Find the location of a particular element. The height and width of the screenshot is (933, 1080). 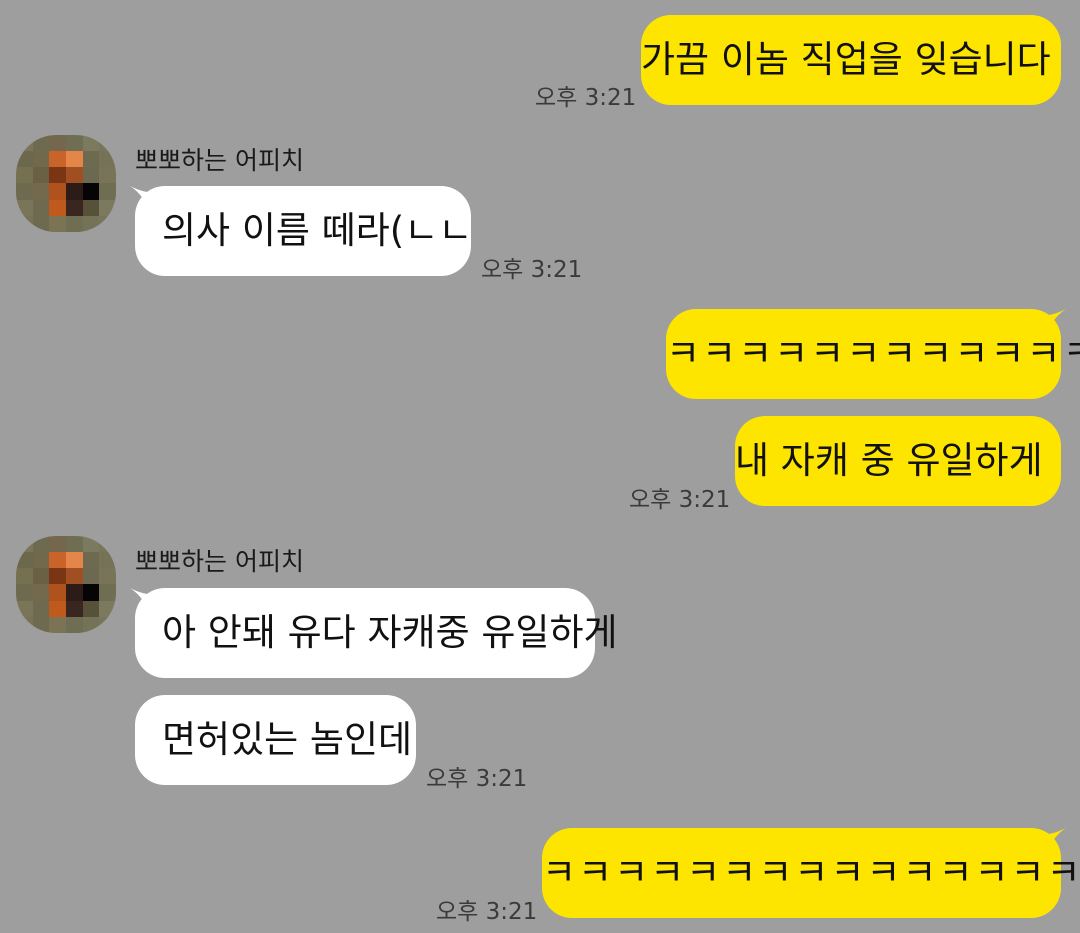

message-bubble-mine: 가끔 이놈 직업을 잊습니다 is located at coordinates (851, 60).